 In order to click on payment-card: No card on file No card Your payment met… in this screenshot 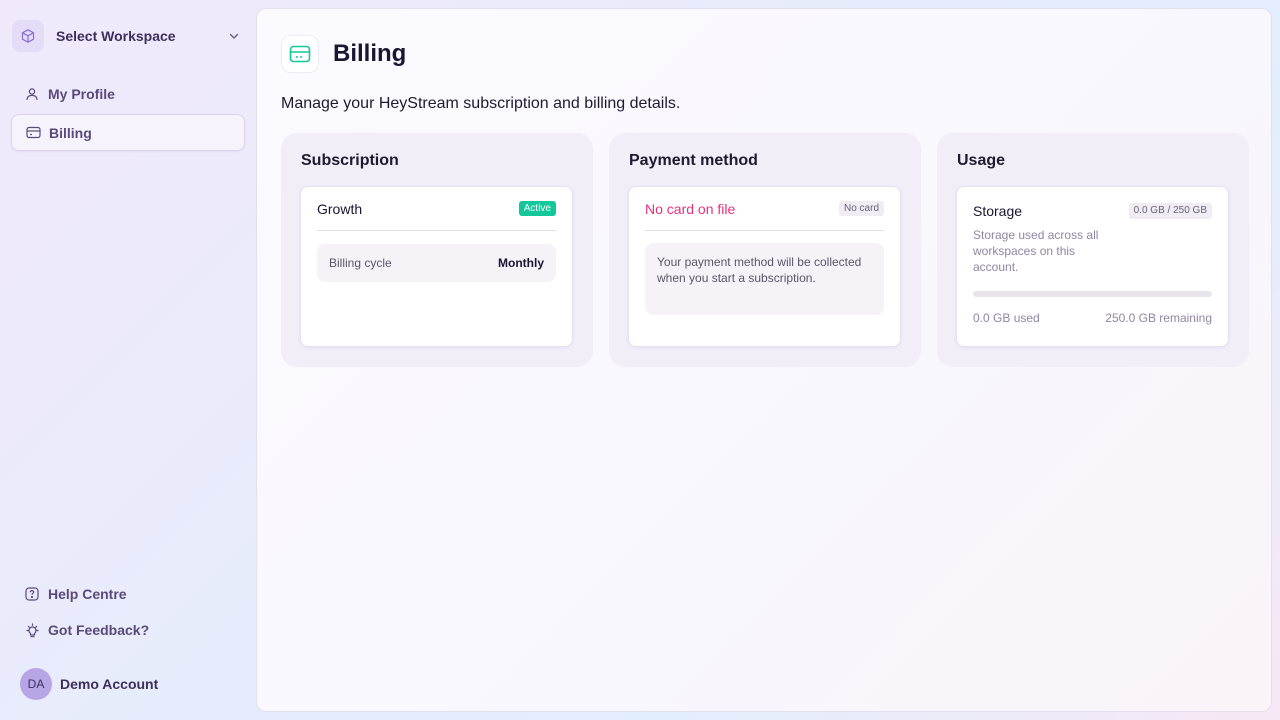, I will do `click(764, 266)`.